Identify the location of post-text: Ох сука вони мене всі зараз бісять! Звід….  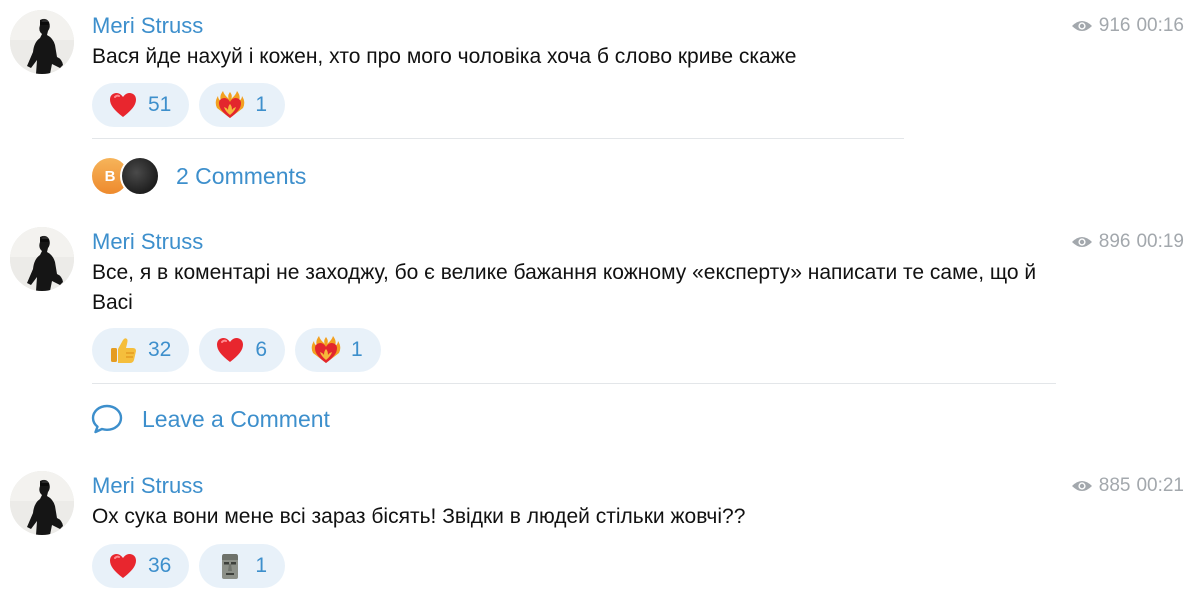
(419, 516).